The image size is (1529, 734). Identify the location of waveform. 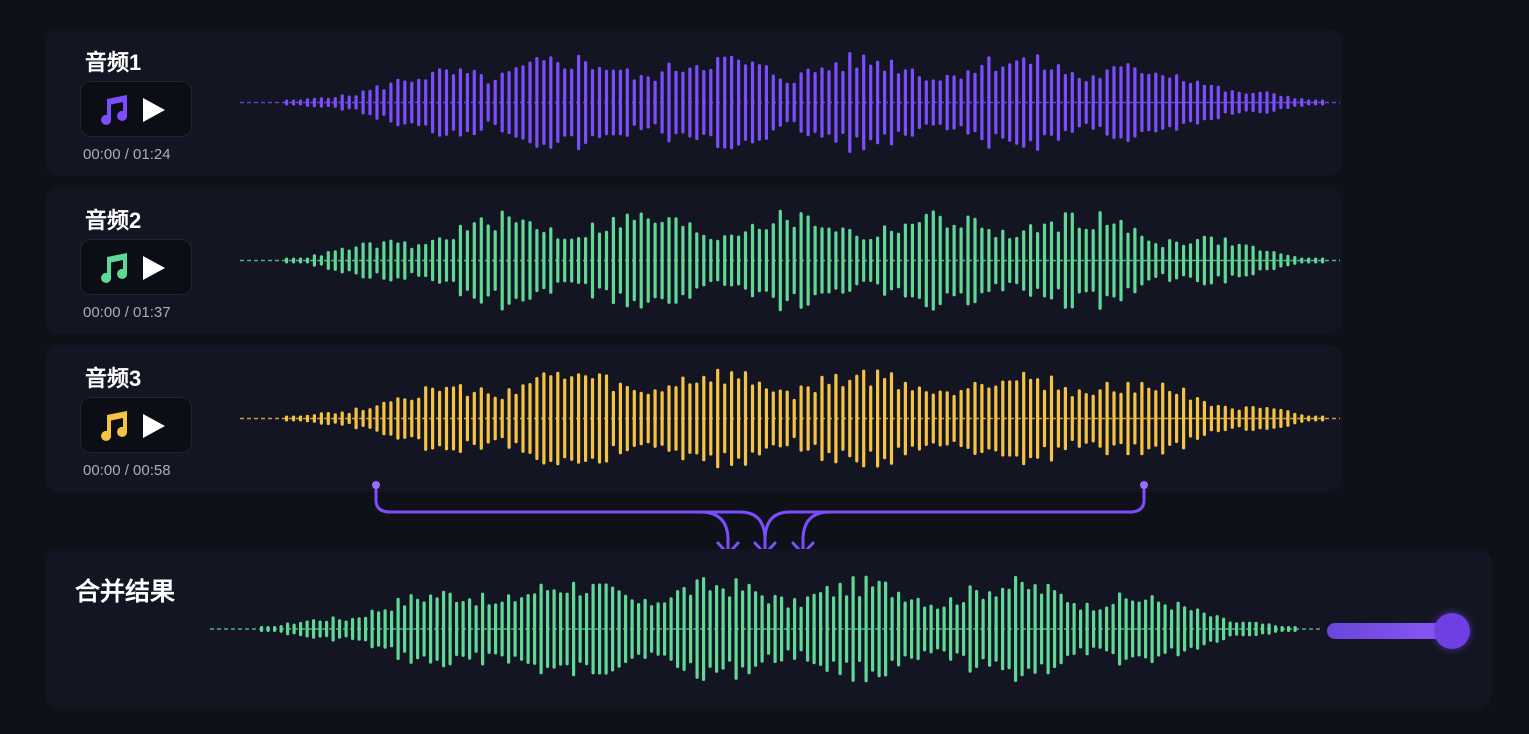
(790, 102).